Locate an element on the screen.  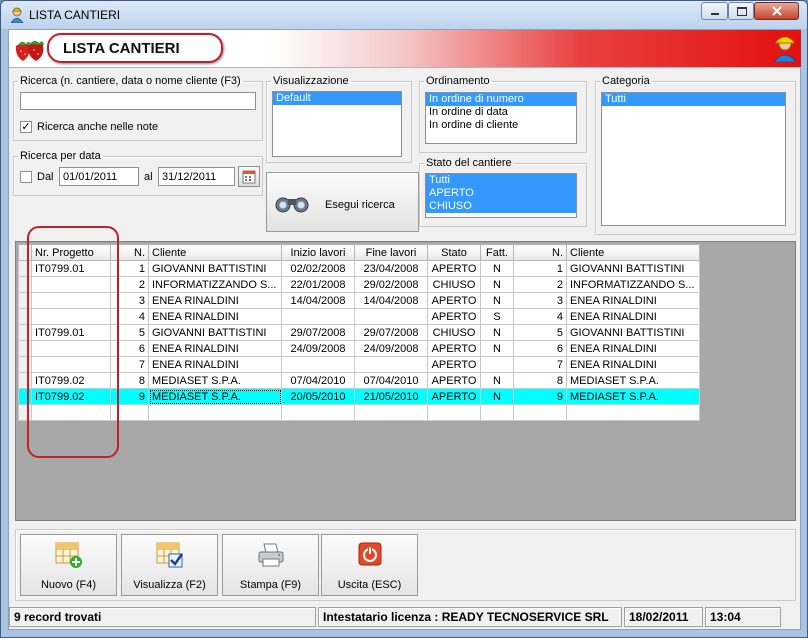
col-header-project: Nr. Progetto is located at coordinates (71, 252).